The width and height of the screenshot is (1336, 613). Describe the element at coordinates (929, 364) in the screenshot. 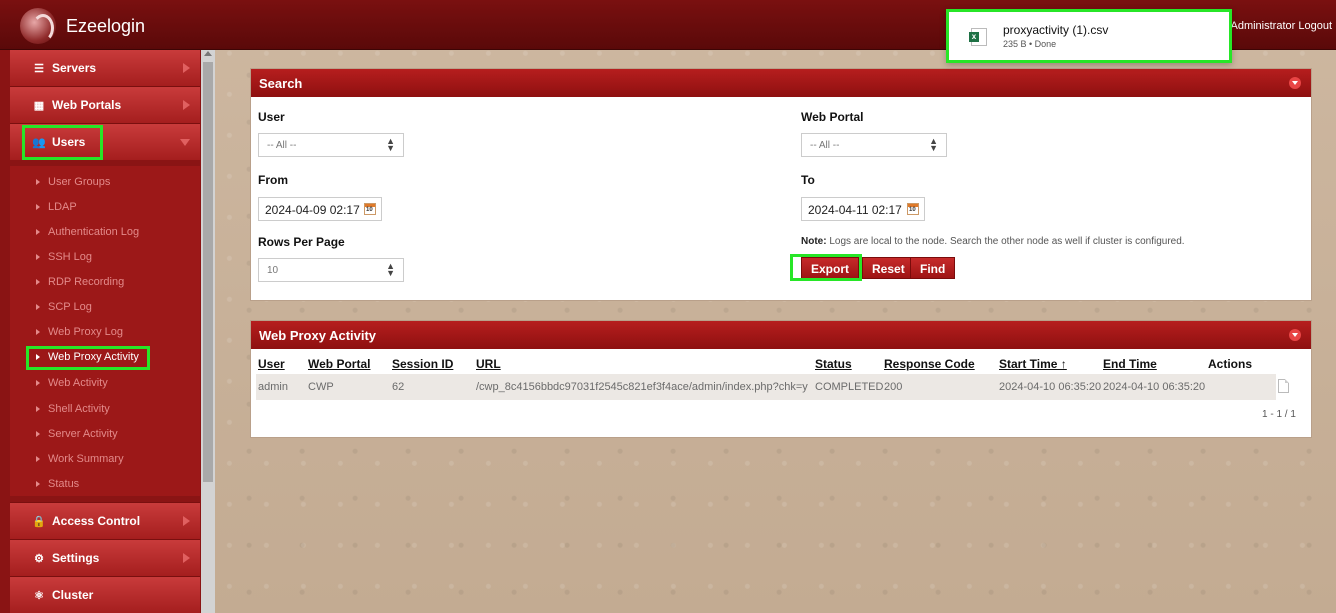

I see `column-header-response-code: Response Code` at that location.